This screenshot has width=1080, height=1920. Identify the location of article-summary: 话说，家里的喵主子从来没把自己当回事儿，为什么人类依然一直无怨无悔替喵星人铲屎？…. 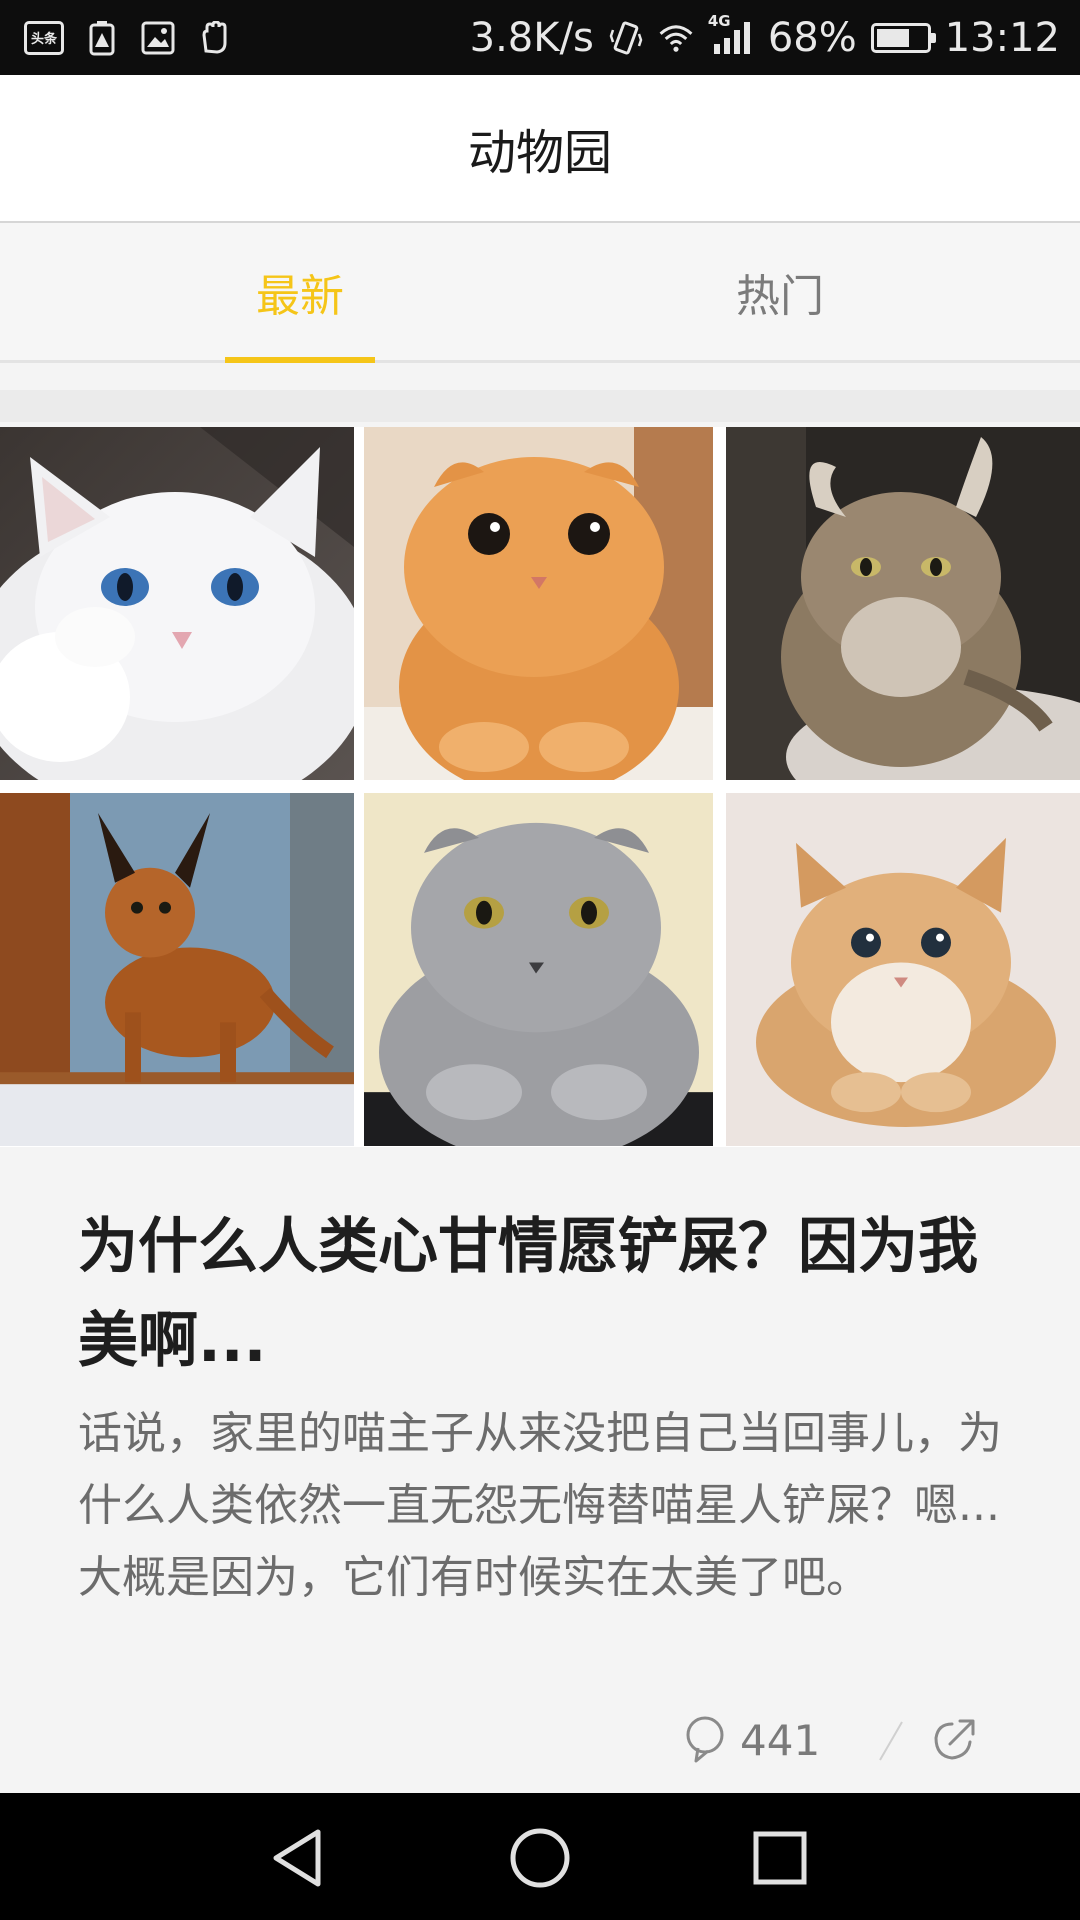
(548, 1506).